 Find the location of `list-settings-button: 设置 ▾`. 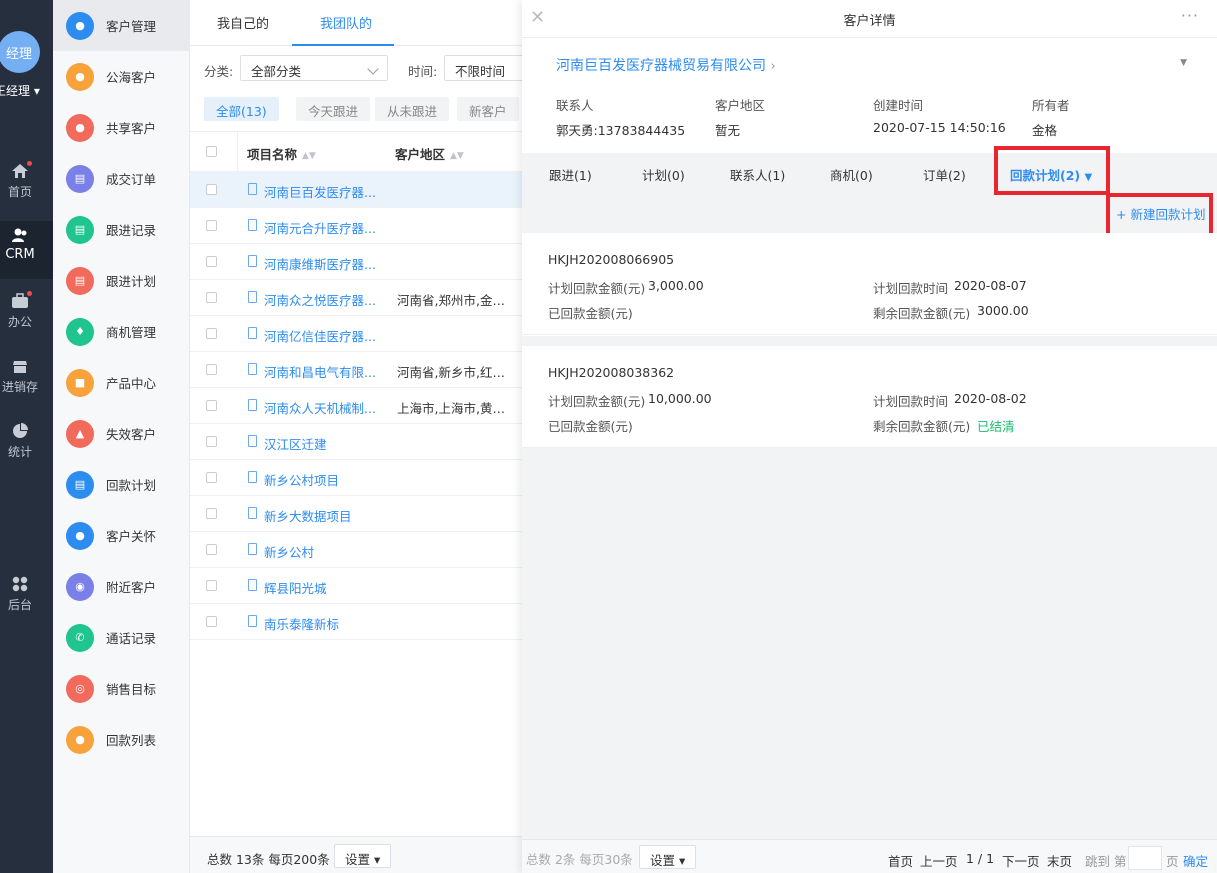

list-settings-button: 设置 ▾ is located at coordinates (363, 856).